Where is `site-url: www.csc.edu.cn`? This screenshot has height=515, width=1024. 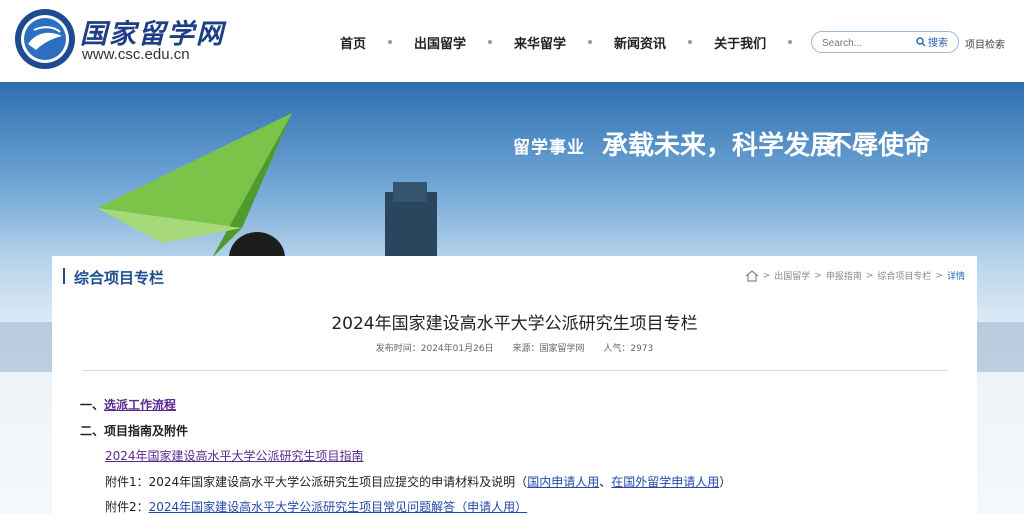 site-url: www.csc.edu.cn is located at coordinates (136, 54).